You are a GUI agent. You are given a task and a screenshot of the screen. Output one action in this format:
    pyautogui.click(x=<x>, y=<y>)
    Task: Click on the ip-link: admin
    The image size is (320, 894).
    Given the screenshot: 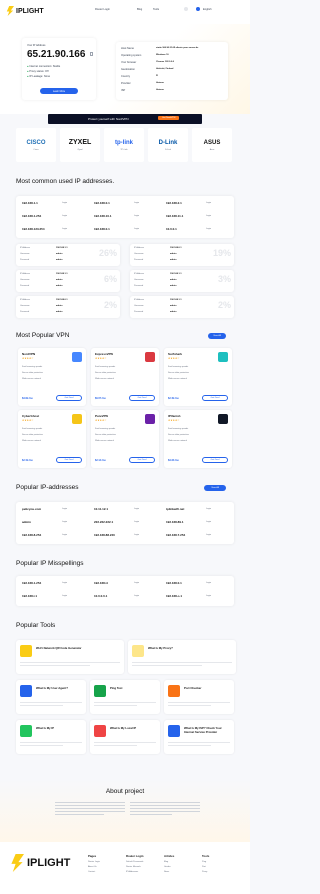 What is the action you would take?
    pyautogui.click(x=26, y=522)
    